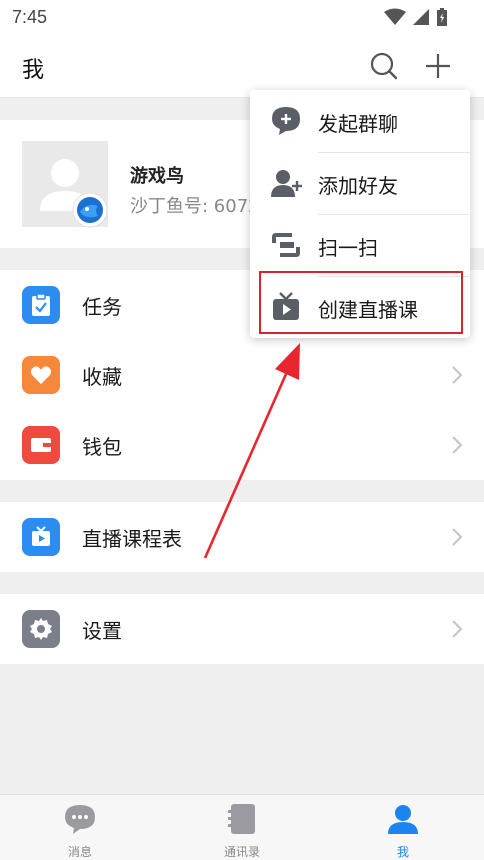 Image resolution: width=484 pixels, height=860 pixels. What do you see at coordinates (384, 66) in the screenshot?
I see `search-icon` at bounding box center [384, 66].